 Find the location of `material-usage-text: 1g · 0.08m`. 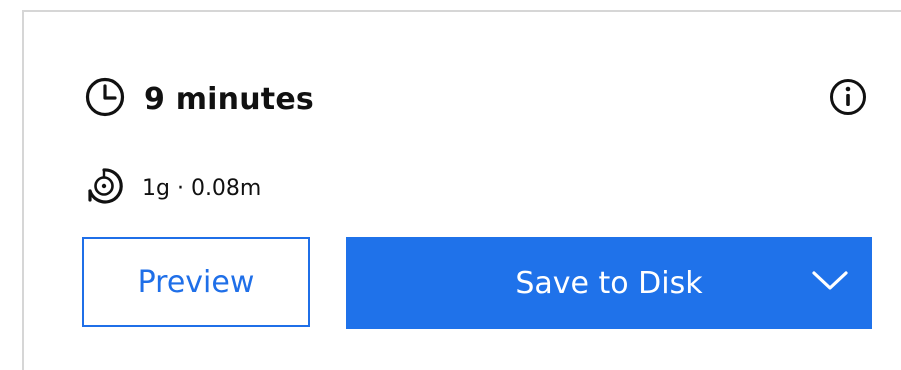

material-usage-text: 1g · 0.08m is located at coordinates (202, 188).